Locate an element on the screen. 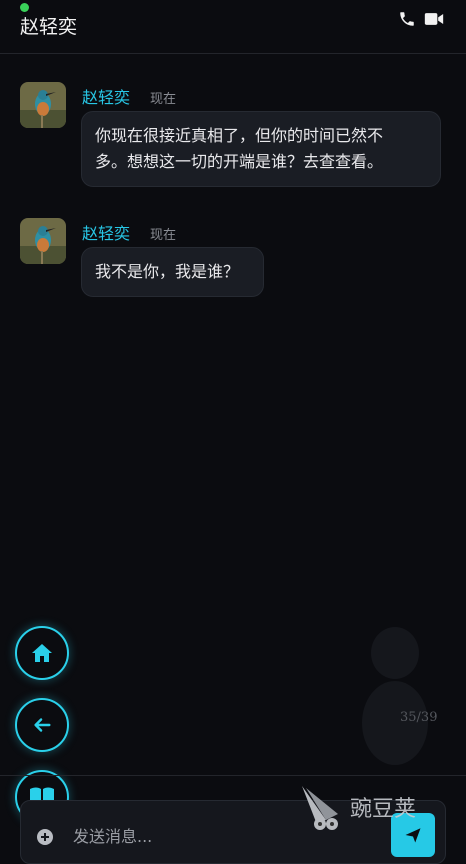 This screenshot has height=864, width=466. back-button is located at coordinates (42, 725).